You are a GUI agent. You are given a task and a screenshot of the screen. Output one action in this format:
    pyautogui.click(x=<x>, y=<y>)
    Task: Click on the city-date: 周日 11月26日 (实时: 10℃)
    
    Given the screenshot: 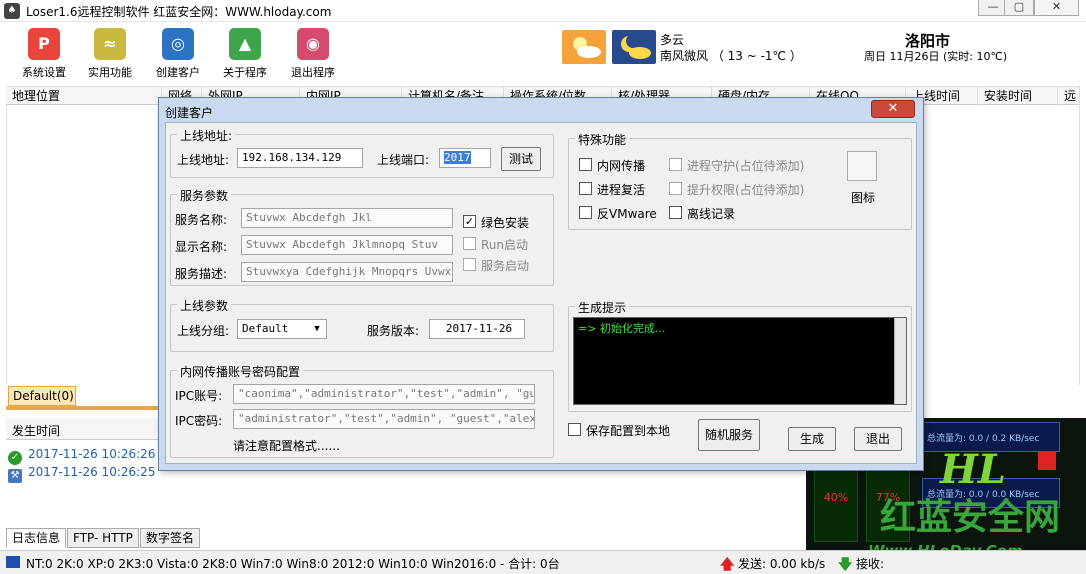 What is the action you would take?
    pyautogui.click(x=936, y=56)
    